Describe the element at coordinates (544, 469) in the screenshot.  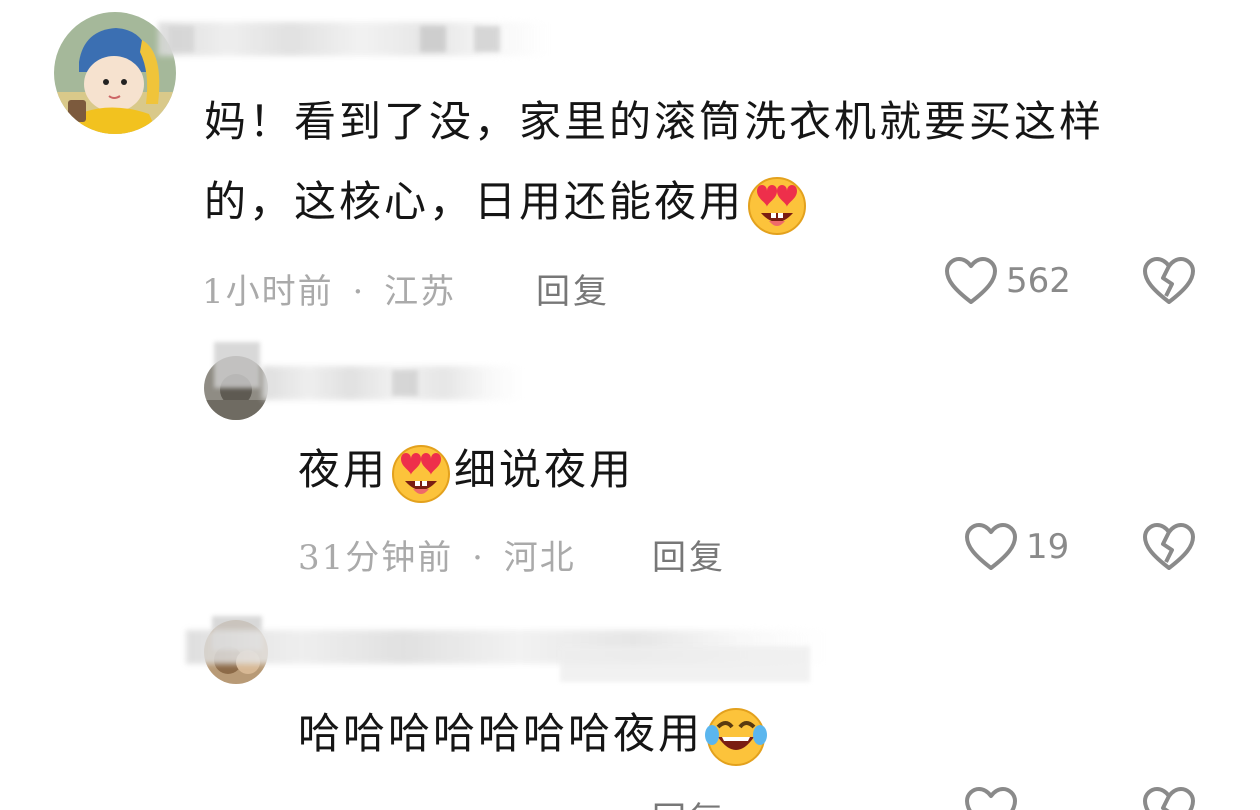
I see `comment-text-part: 细说夜用` at that location.